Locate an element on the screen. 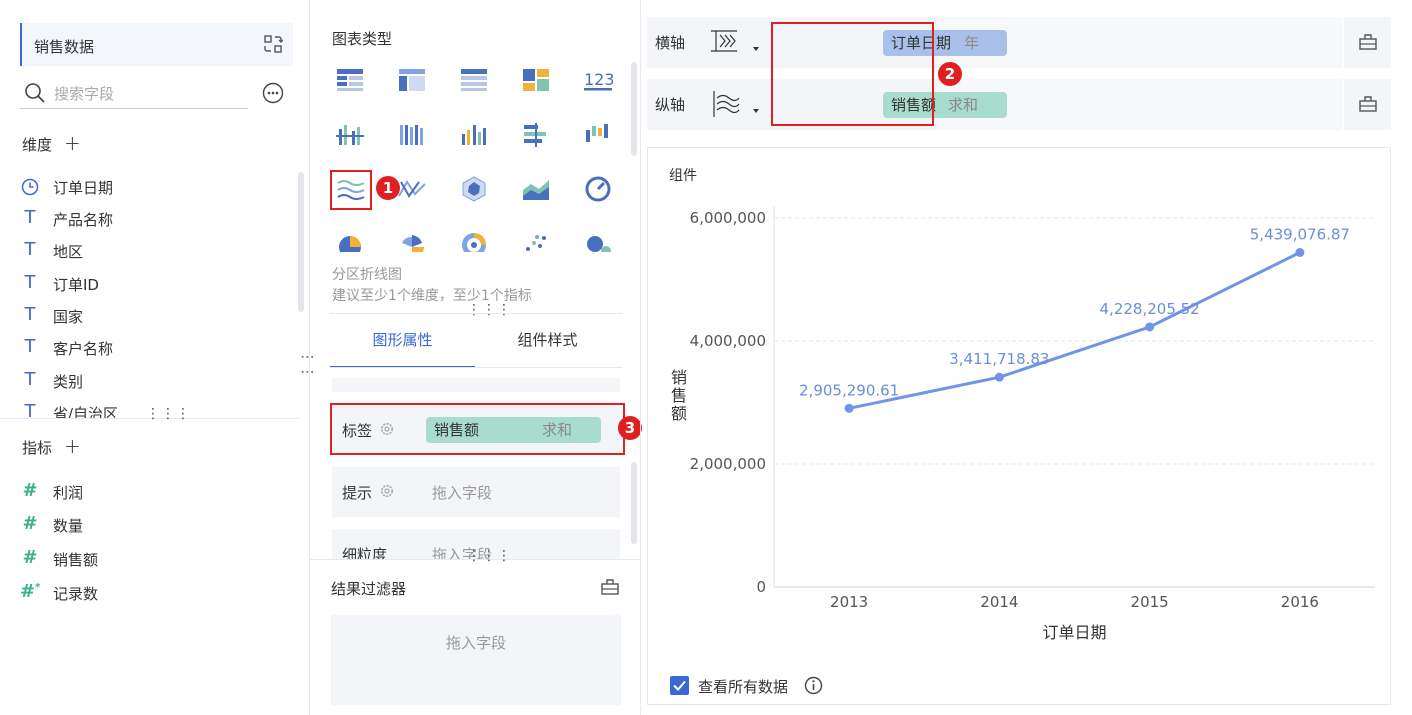 This screenshot has height=715, width=1412. chart-type-radar is located at coordinates (474, 189).